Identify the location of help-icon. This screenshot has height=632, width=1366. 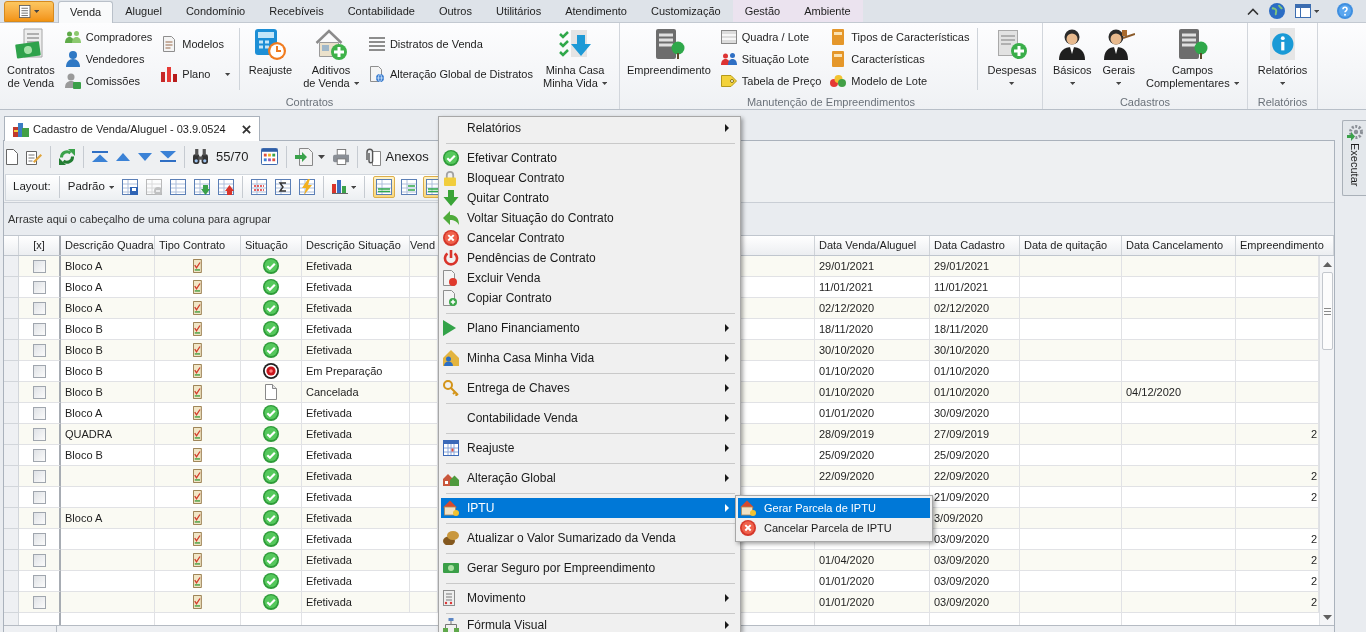
(1345, 11).